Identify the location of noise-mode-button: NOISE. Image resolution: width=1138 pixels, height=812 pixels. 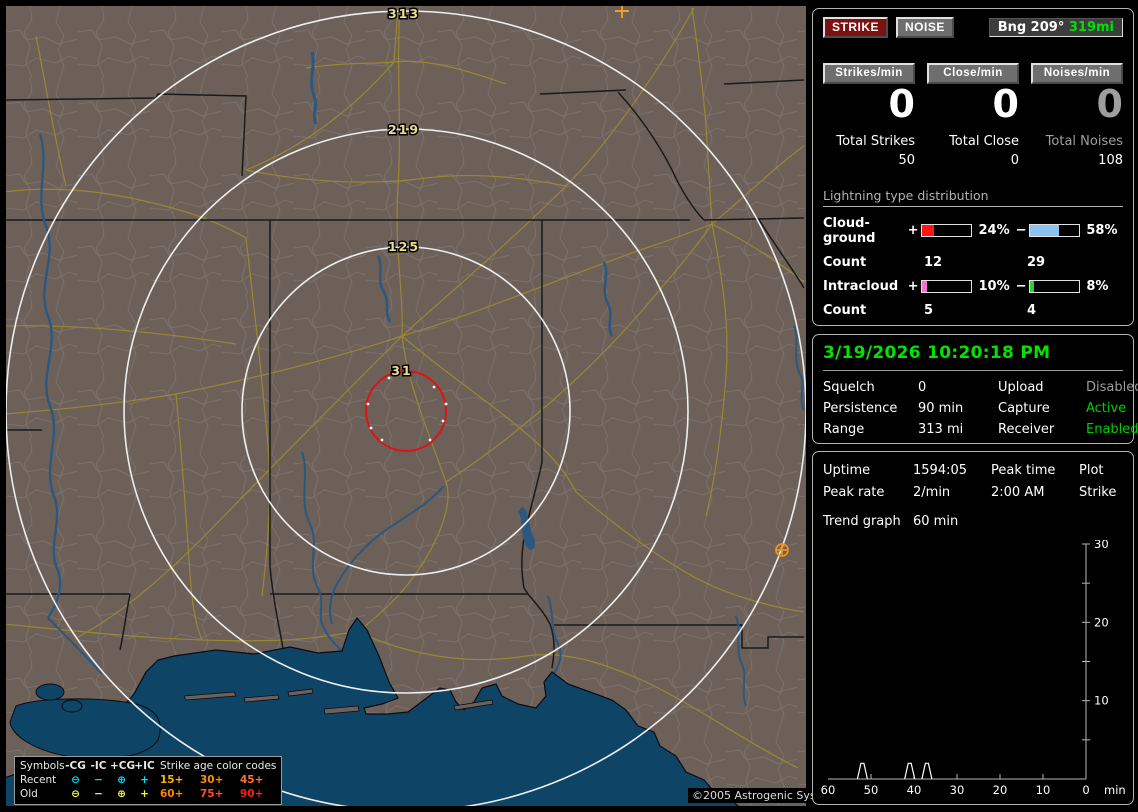
(925, 27).